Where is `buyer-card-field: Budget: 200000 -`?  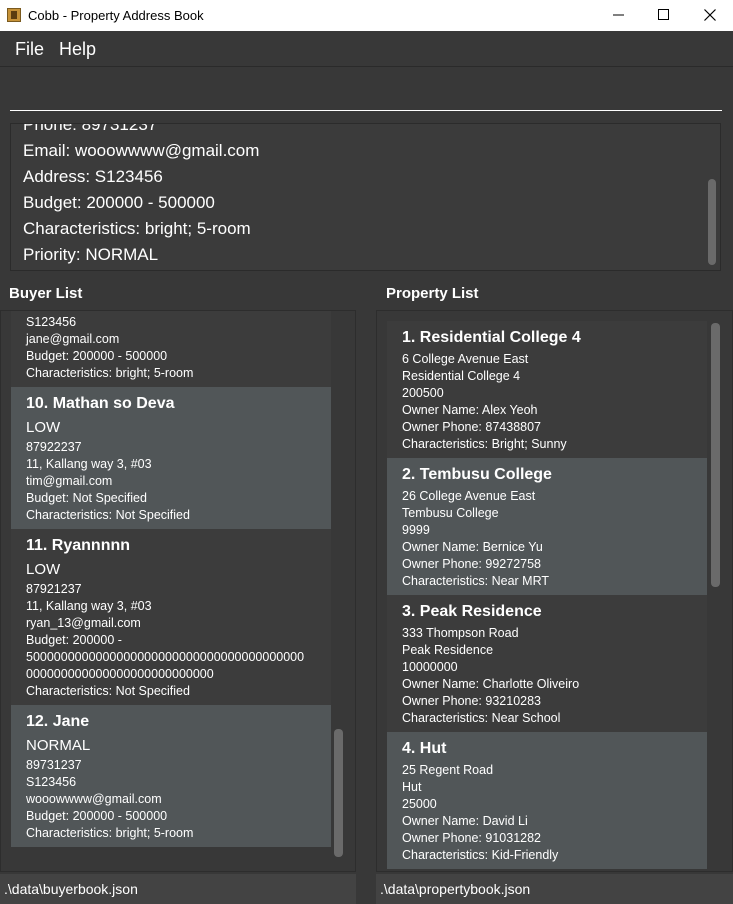
buyer-card-field: Budget: 200000 - is located at coordinates (74, 640).